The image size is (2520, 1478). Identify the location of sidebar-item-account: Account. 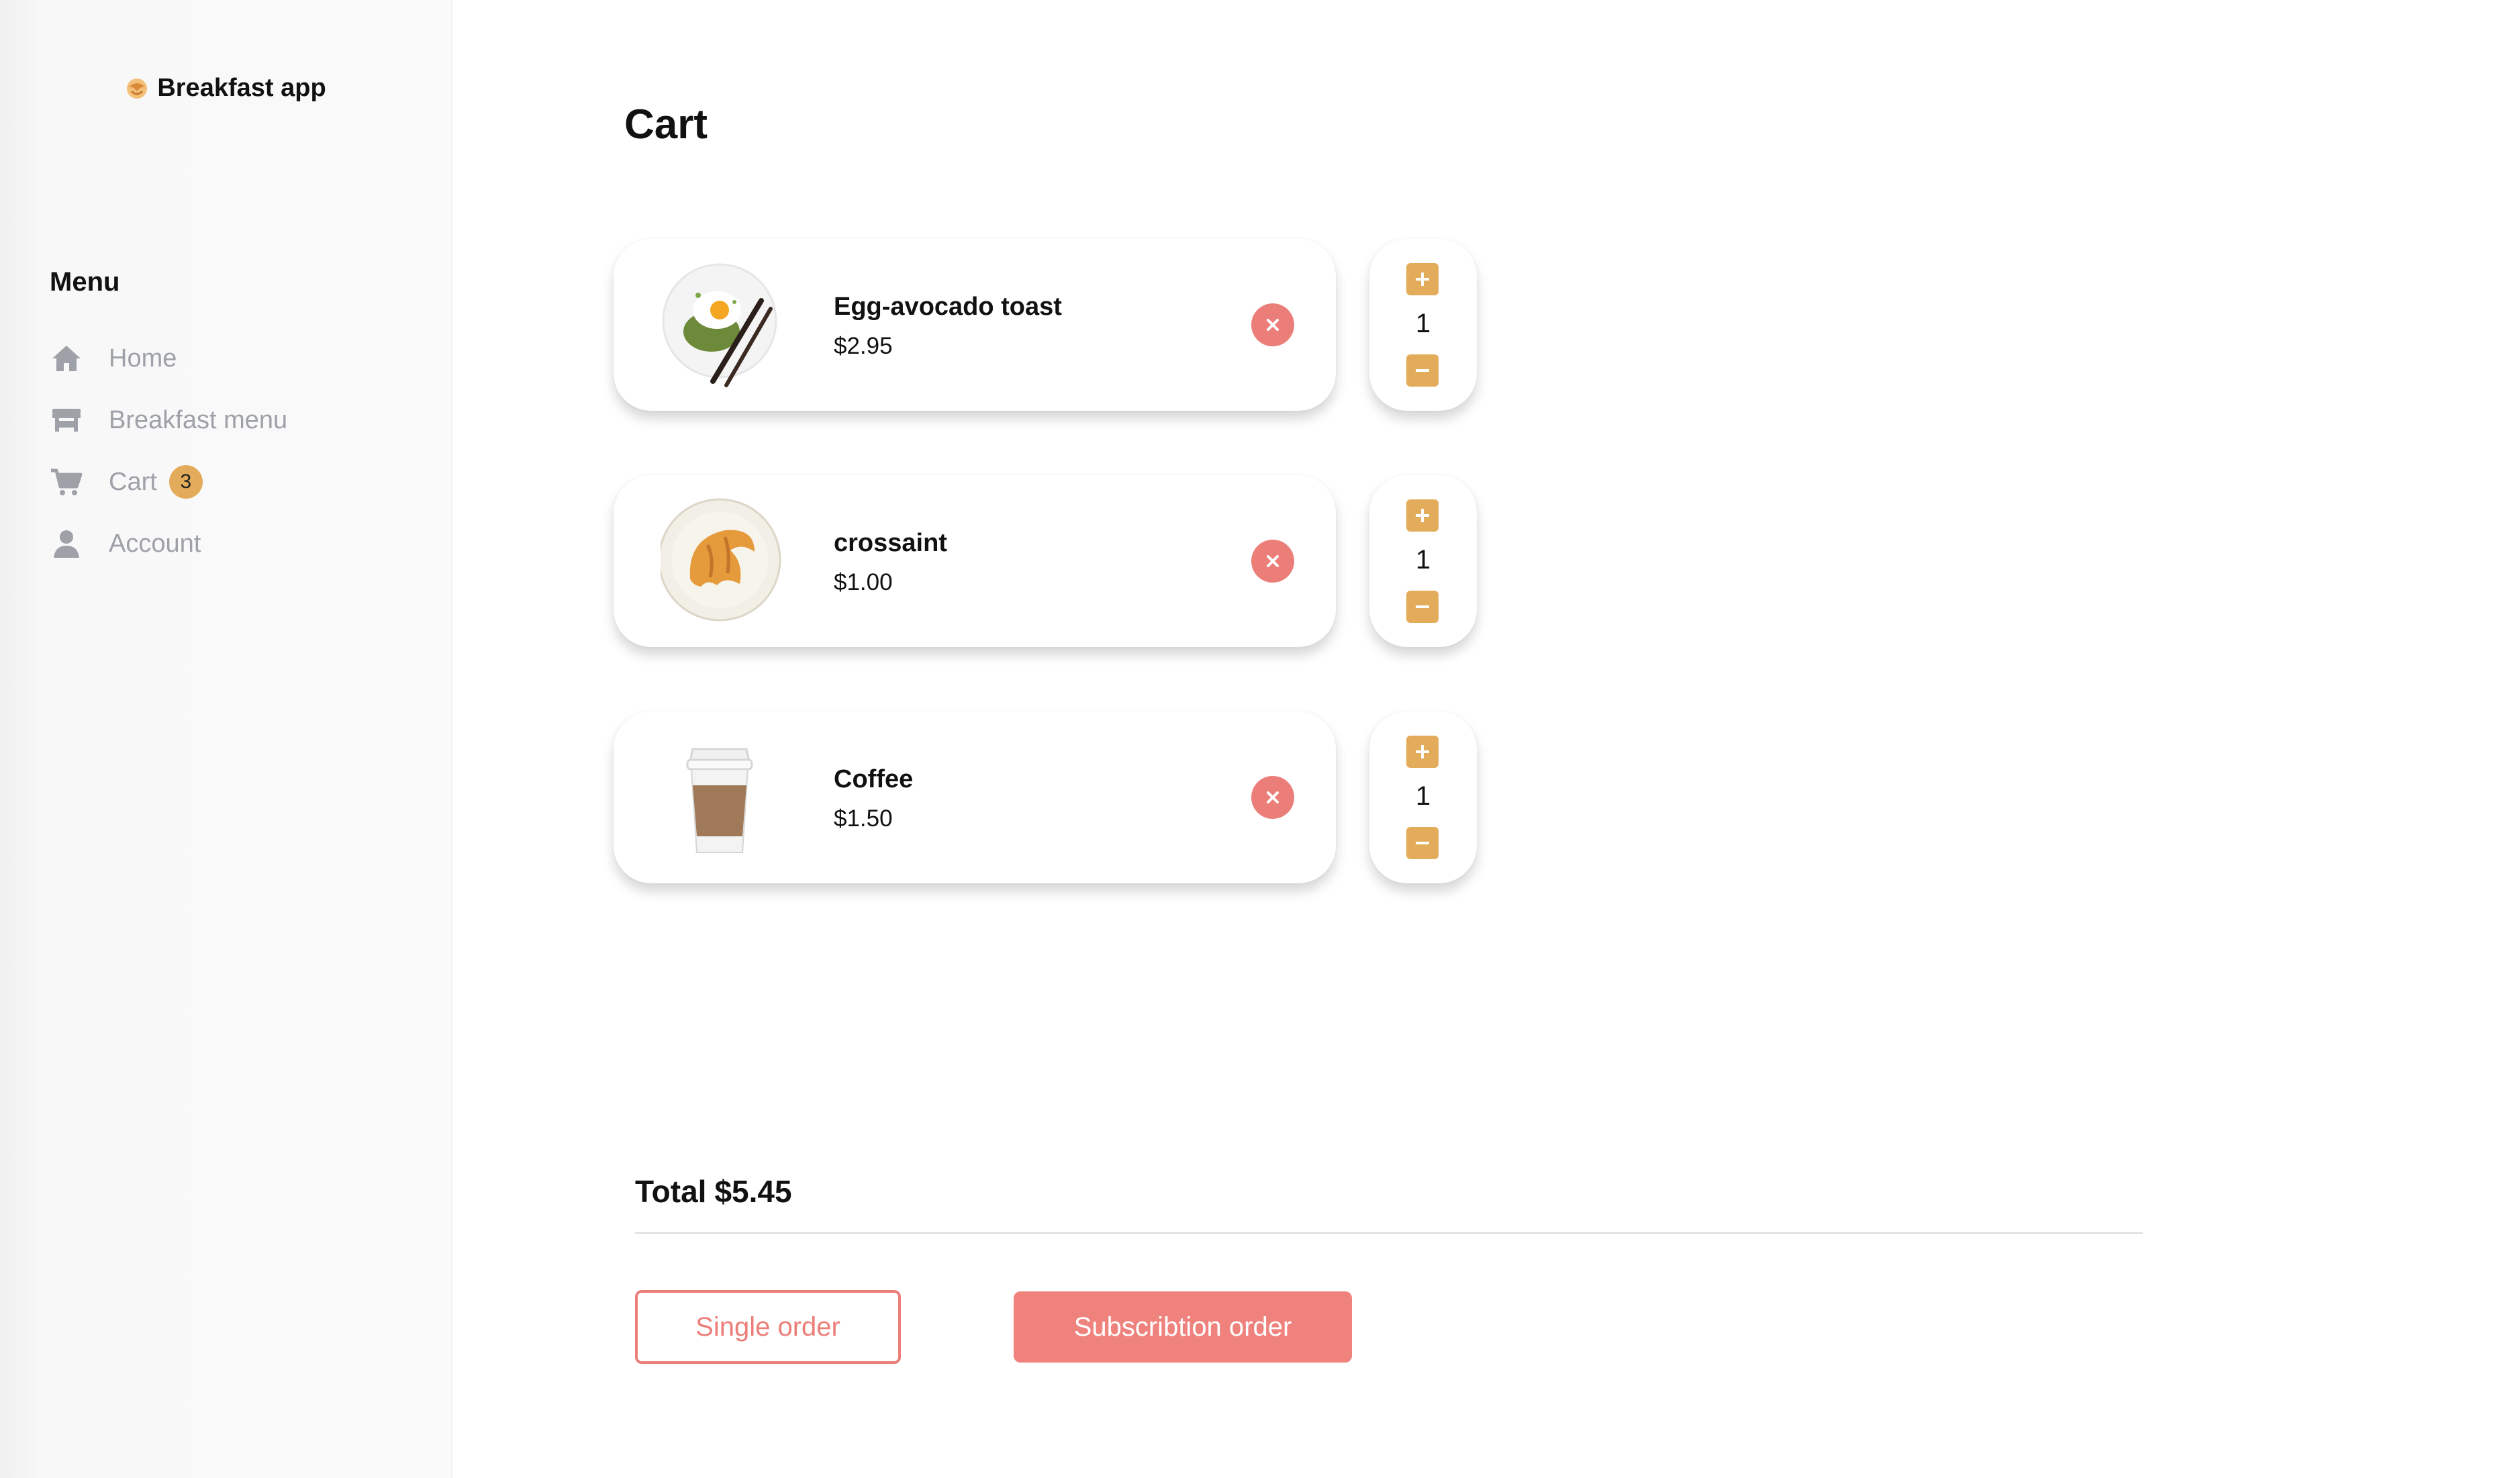
(168, 544).